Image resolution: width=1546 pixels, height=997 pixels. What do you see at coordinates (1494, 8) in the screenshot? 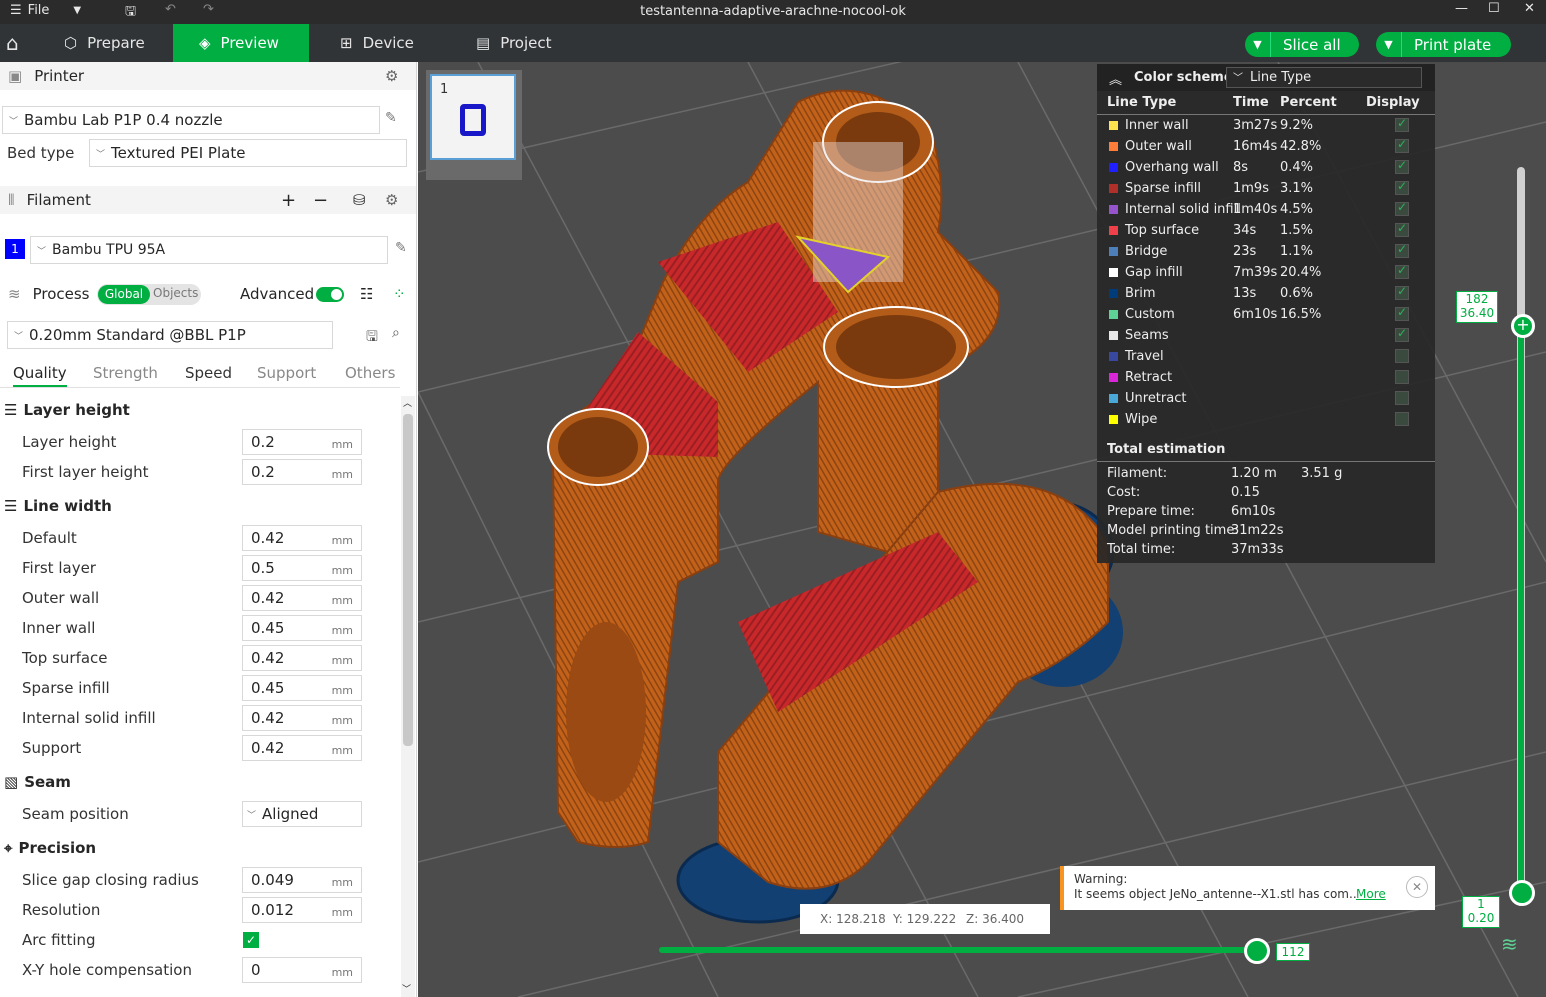
I see `maximize-icon: ☐` at bounding box center [1494, 8].